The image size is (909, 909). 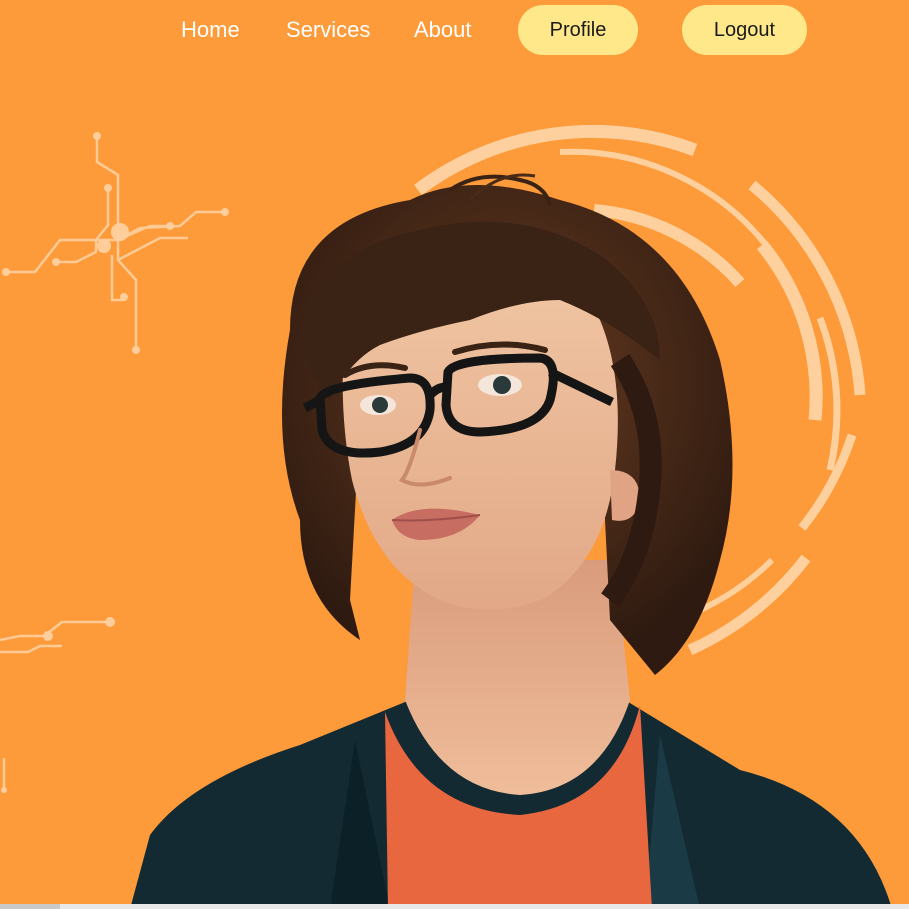 What do you see at coordinates (578, 30) in the screenshot?
I see `profile-button: Profile` at bounding box center [578, 30].